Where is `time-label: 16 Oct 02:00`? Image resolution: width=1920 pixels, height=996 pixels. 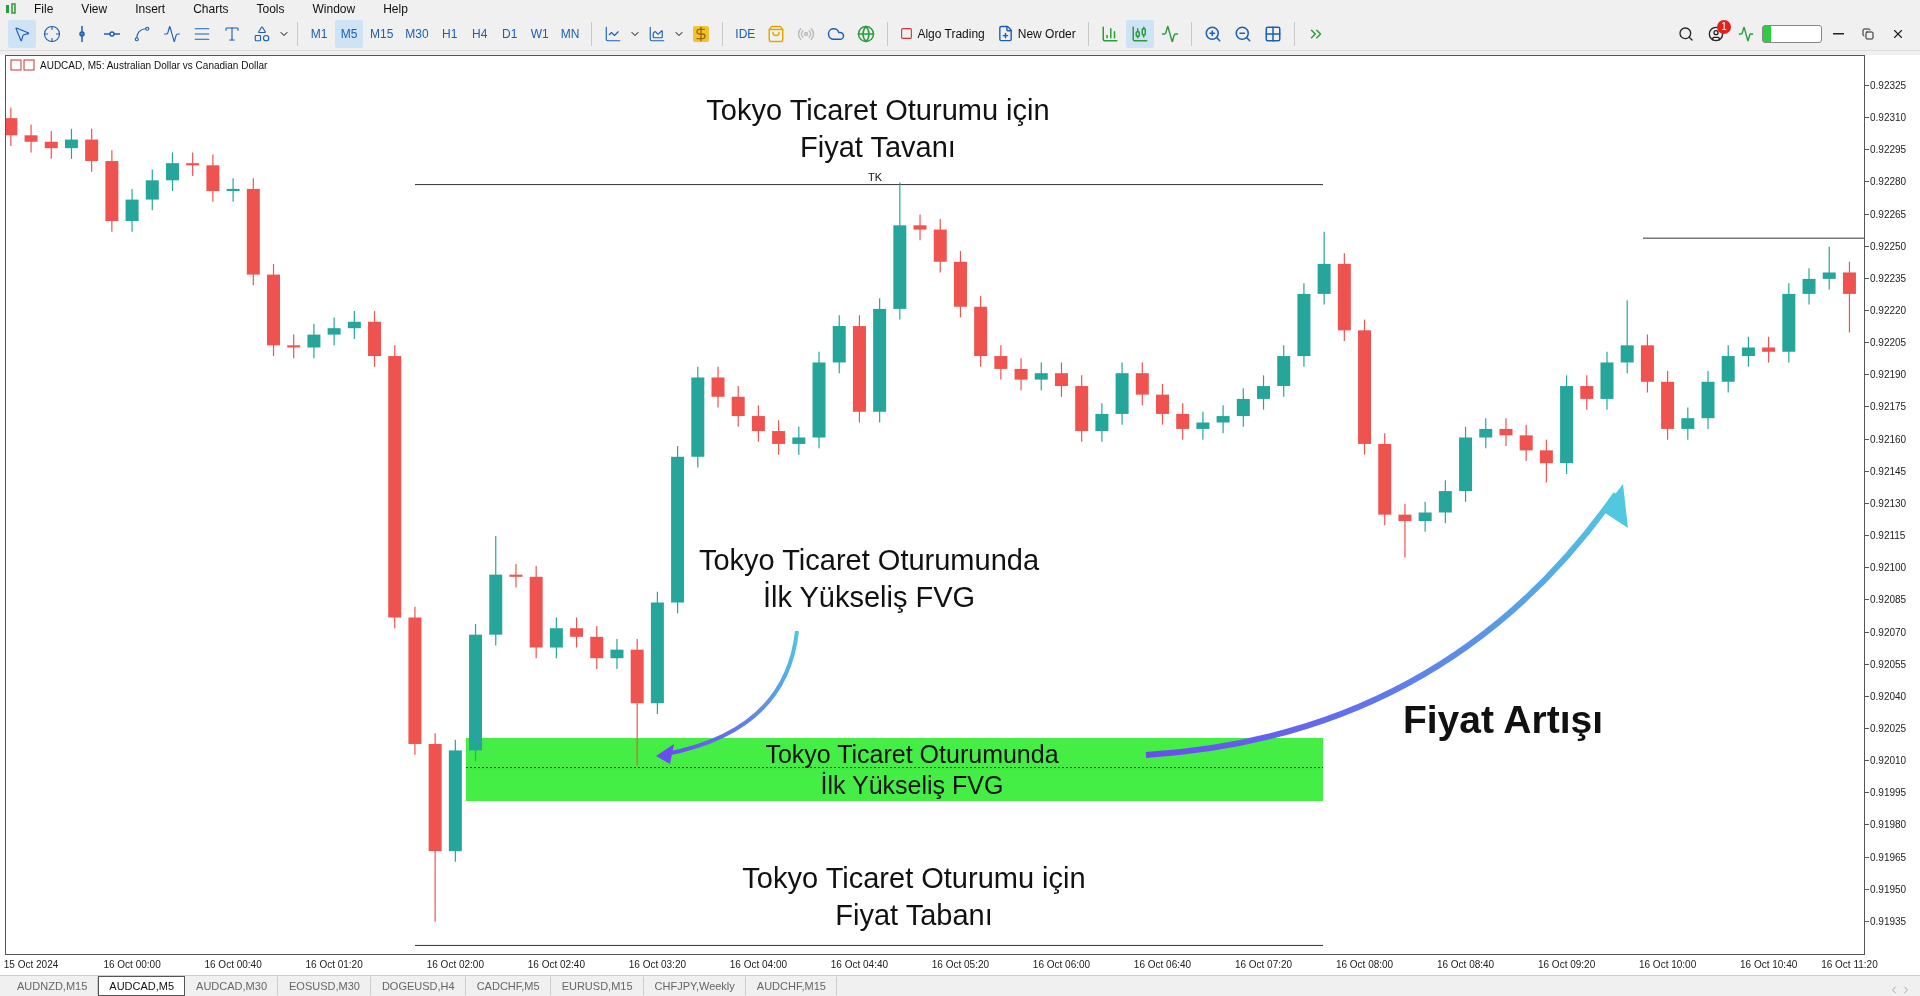
time-label: 16 Oct 02:00 is located at coordinates (455, 964).